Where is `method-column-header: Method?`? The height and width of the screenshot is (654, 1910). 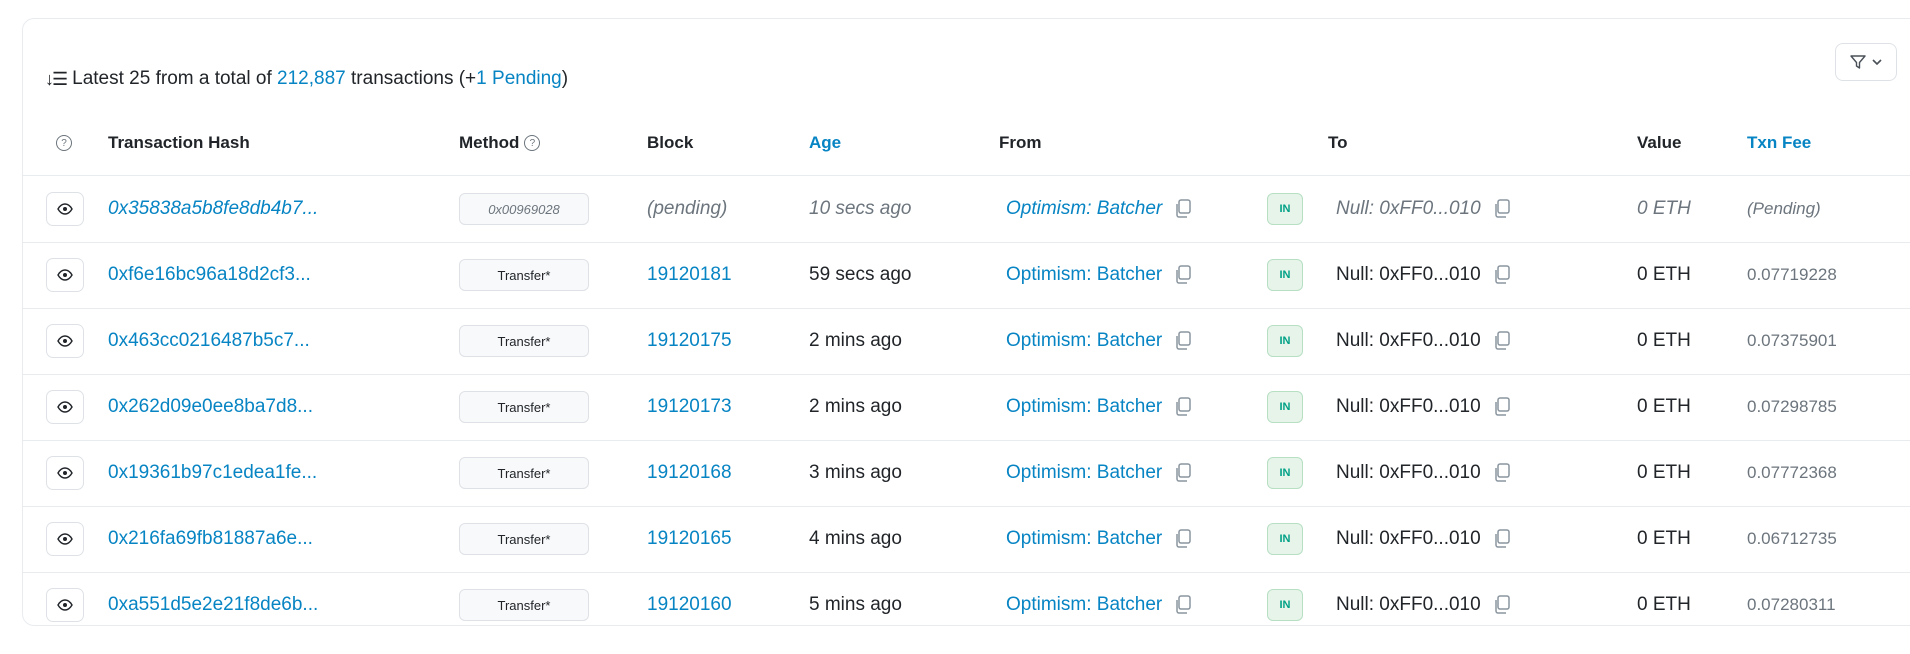
method-column-header: Method? is located at coordinates (500, 143).